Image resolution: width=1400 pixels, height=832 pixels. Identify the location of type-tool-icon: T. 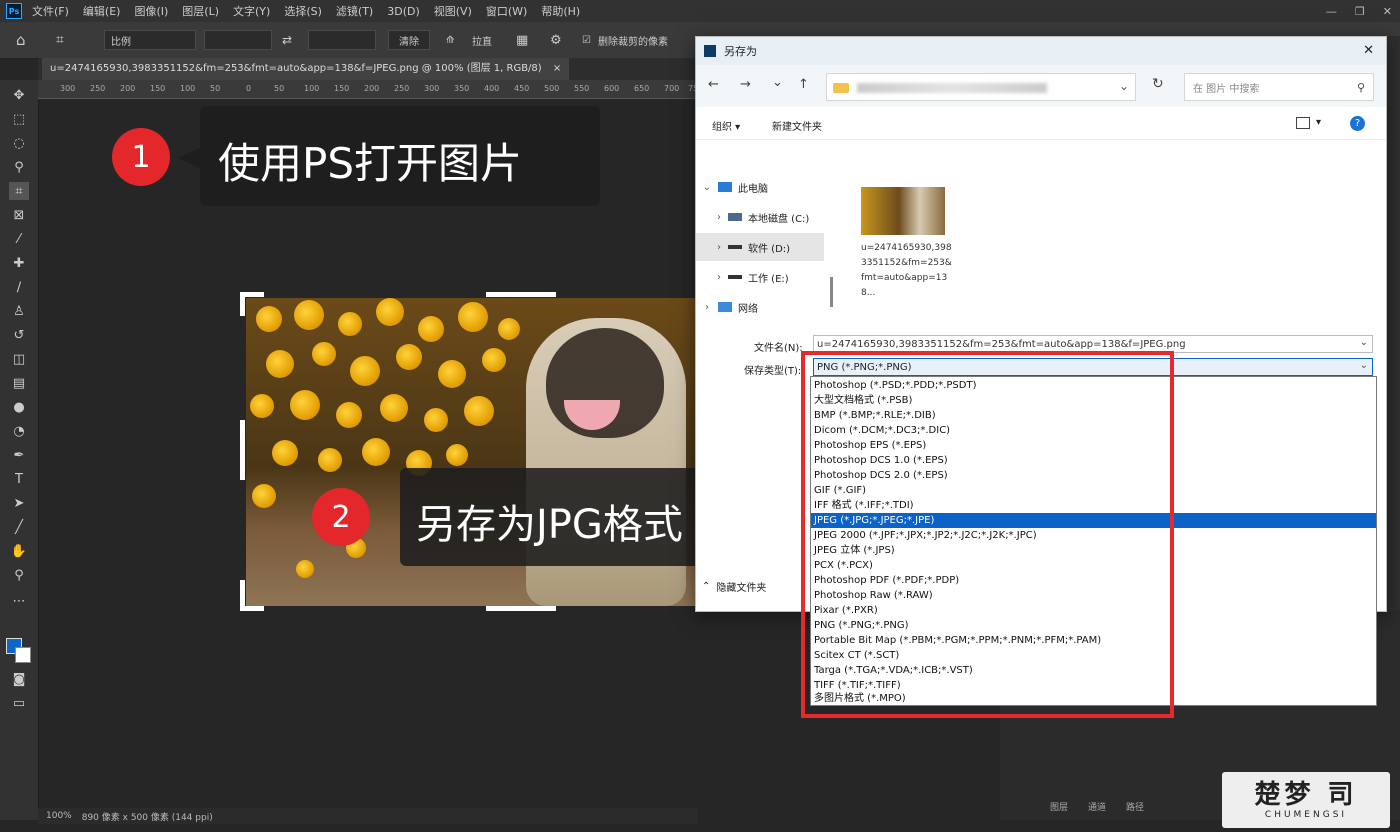
(19, 479).